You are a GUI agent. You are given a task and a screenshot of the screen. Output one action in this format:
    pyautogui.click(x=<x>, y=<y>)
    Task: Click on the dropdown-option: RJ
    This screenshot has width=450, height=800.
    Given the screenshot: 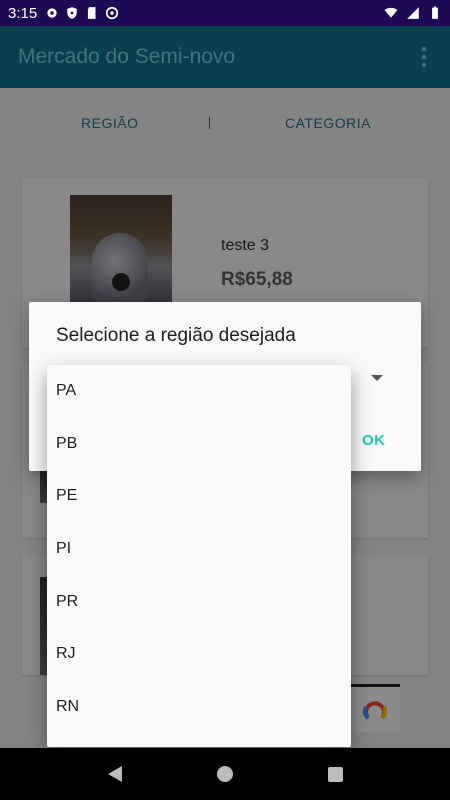 What is the action you would take?
    pyautogui.click(x=199, y=654)
    